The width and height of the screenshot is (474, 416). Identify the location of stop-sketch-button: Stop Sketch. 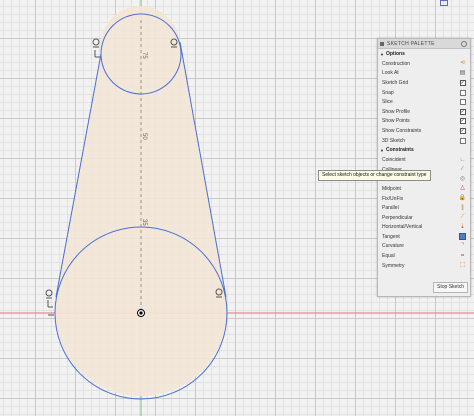
(450, 287).